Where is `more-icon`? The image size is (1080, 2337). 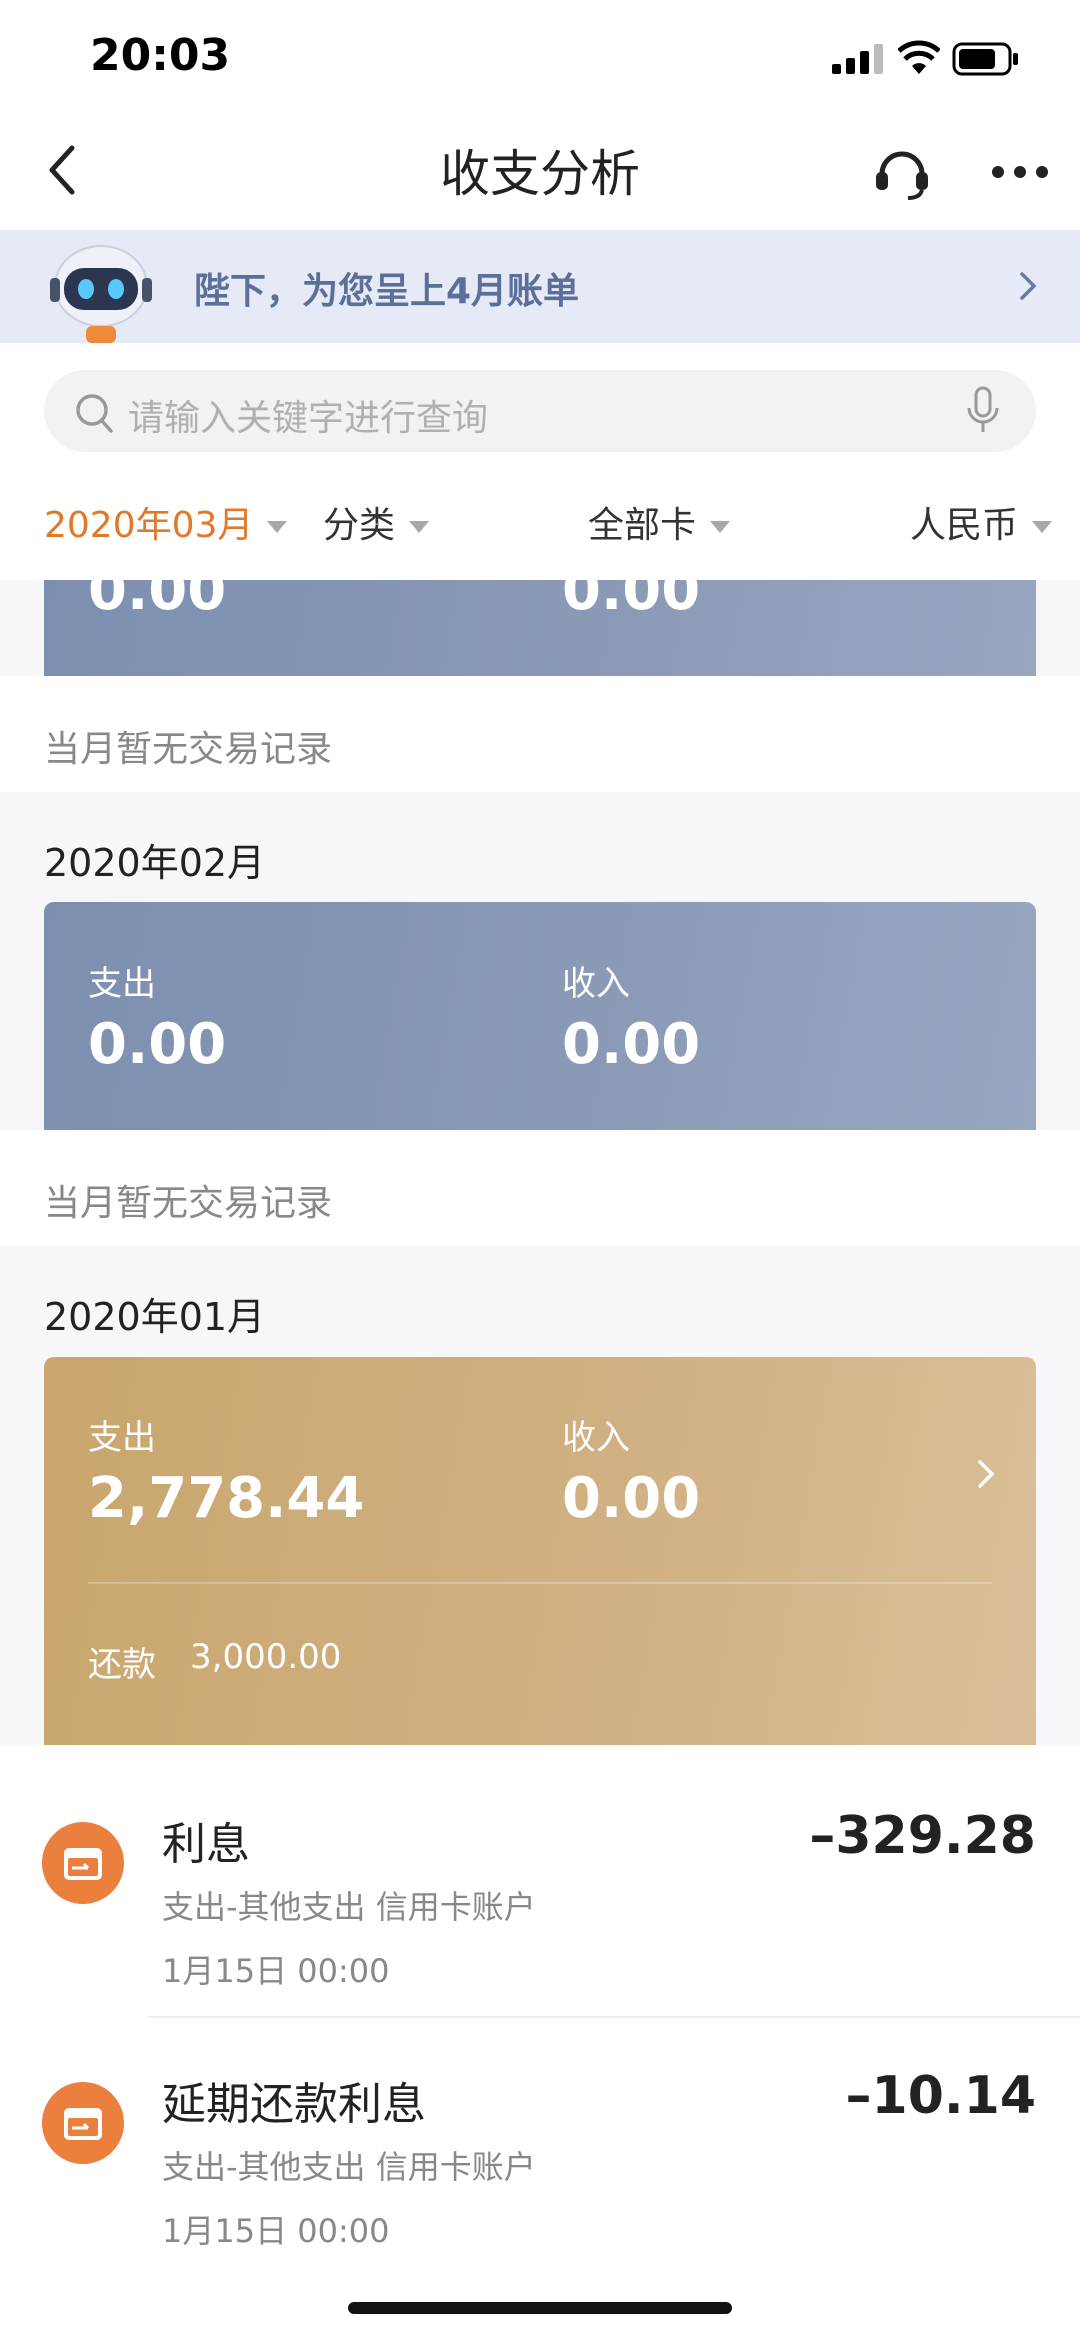 more-icon is located at coordinates (1020, 172).